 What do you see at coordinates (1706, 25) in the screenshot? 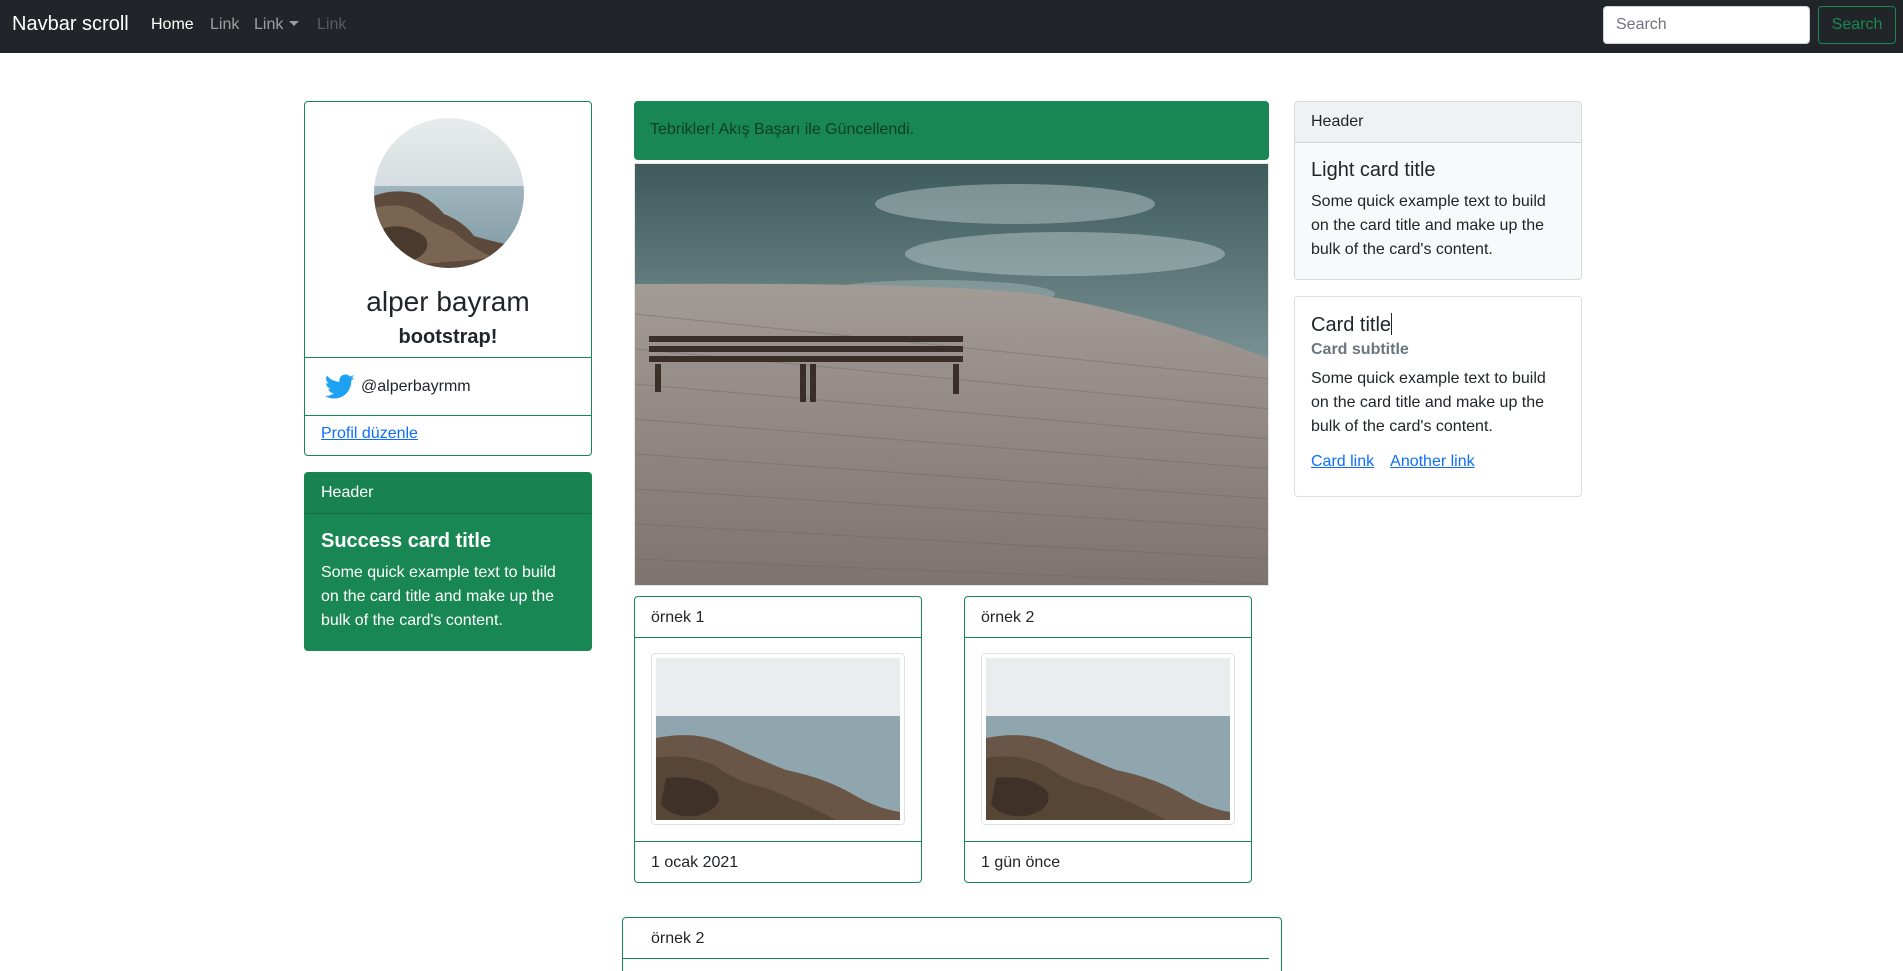
I see `search-input` at bounding box center [1706, 25].